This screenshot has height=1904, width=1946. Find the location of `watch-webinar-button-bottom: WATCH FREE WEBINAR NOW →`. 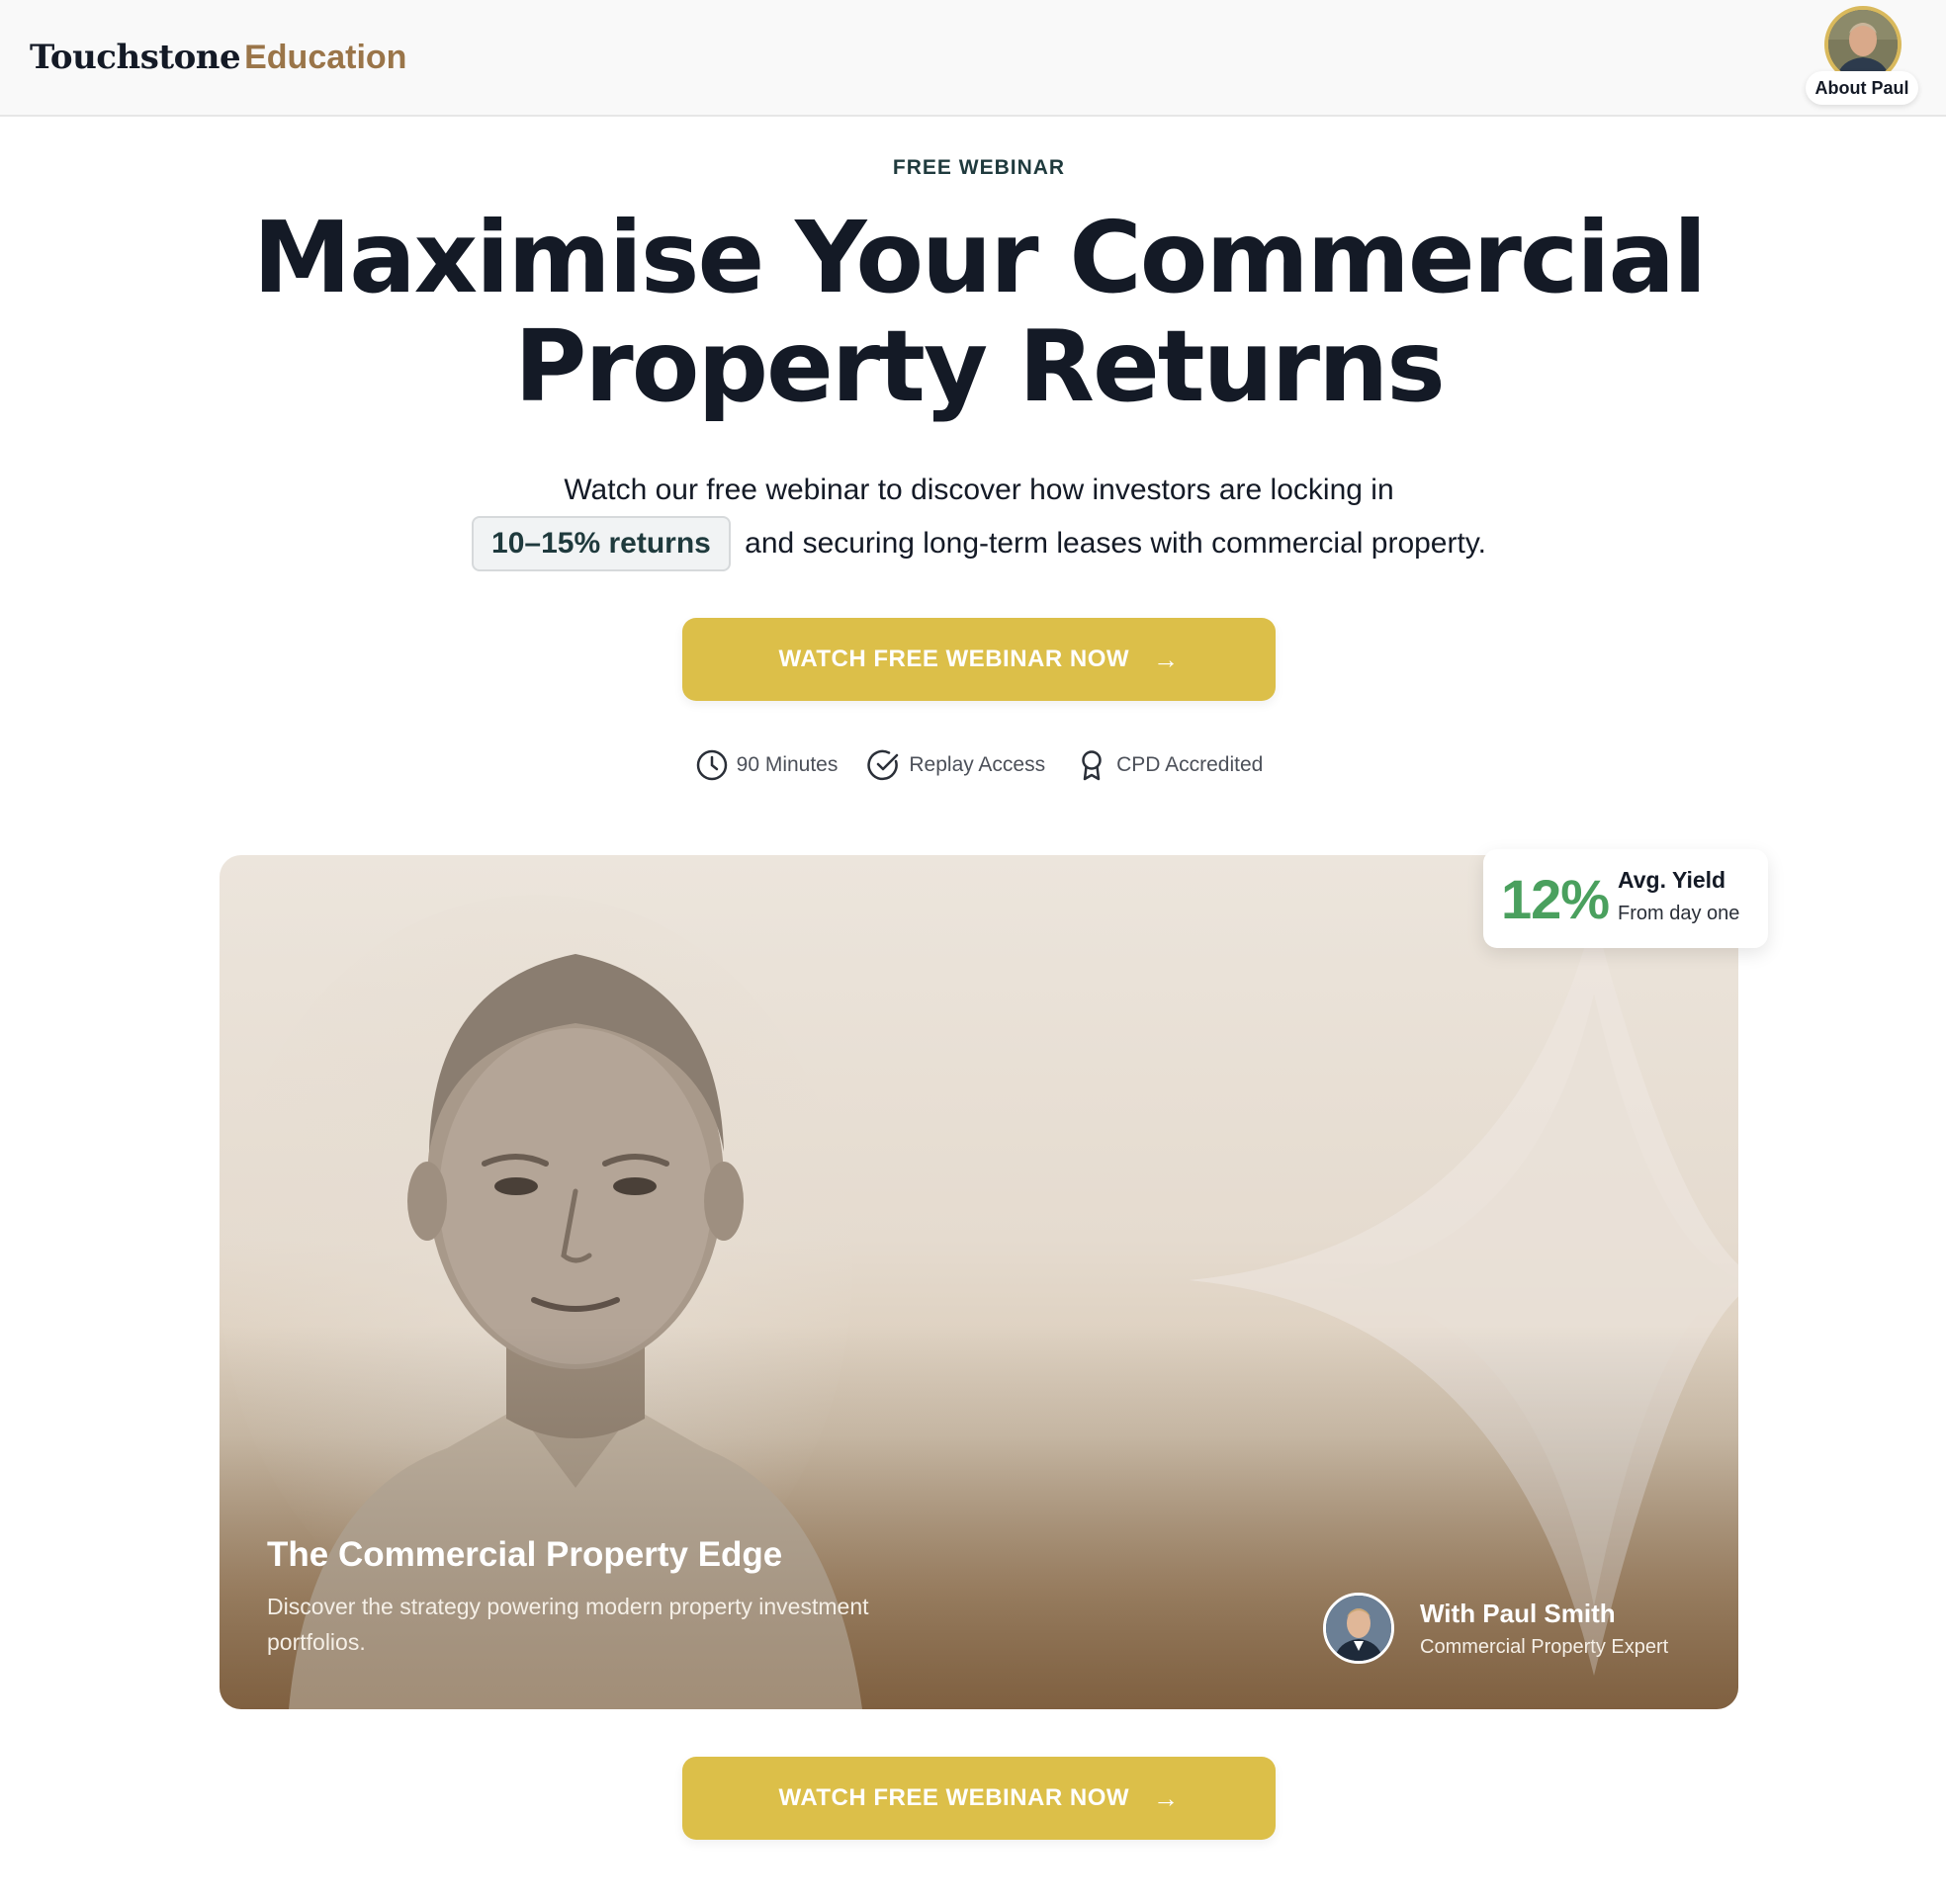

watch-webinar-button-bottom: WATCH FREE WEBINAR NOW → is located at coordinates (979, 1798).